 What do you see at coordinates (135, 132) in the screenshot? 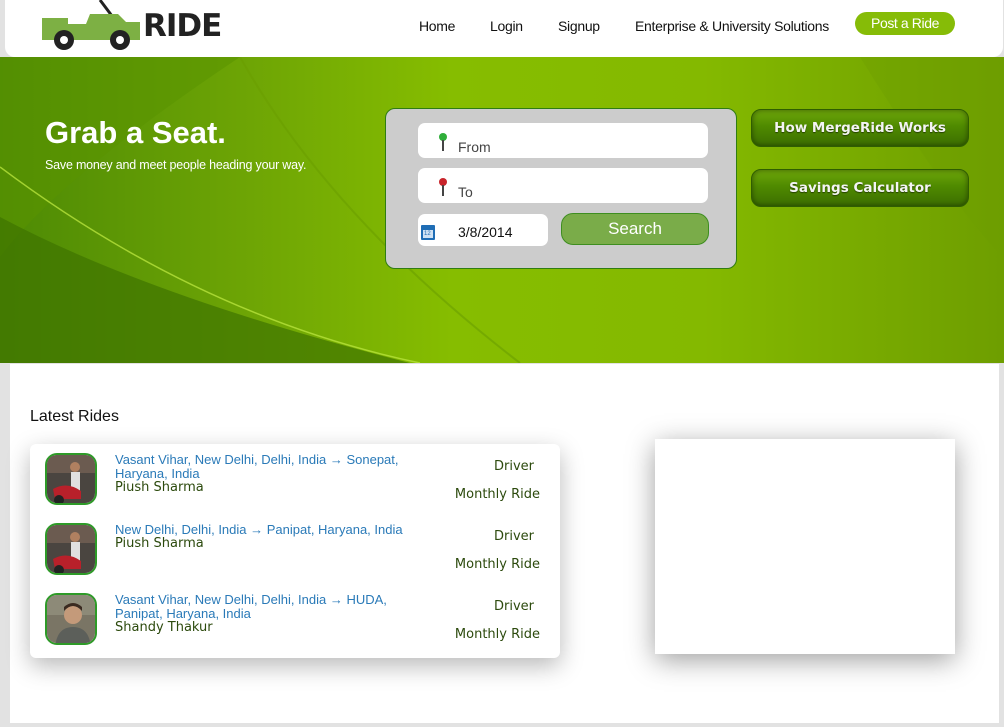
I see `hero-title: Grab a Seat.` at bounding box center [135, 132].